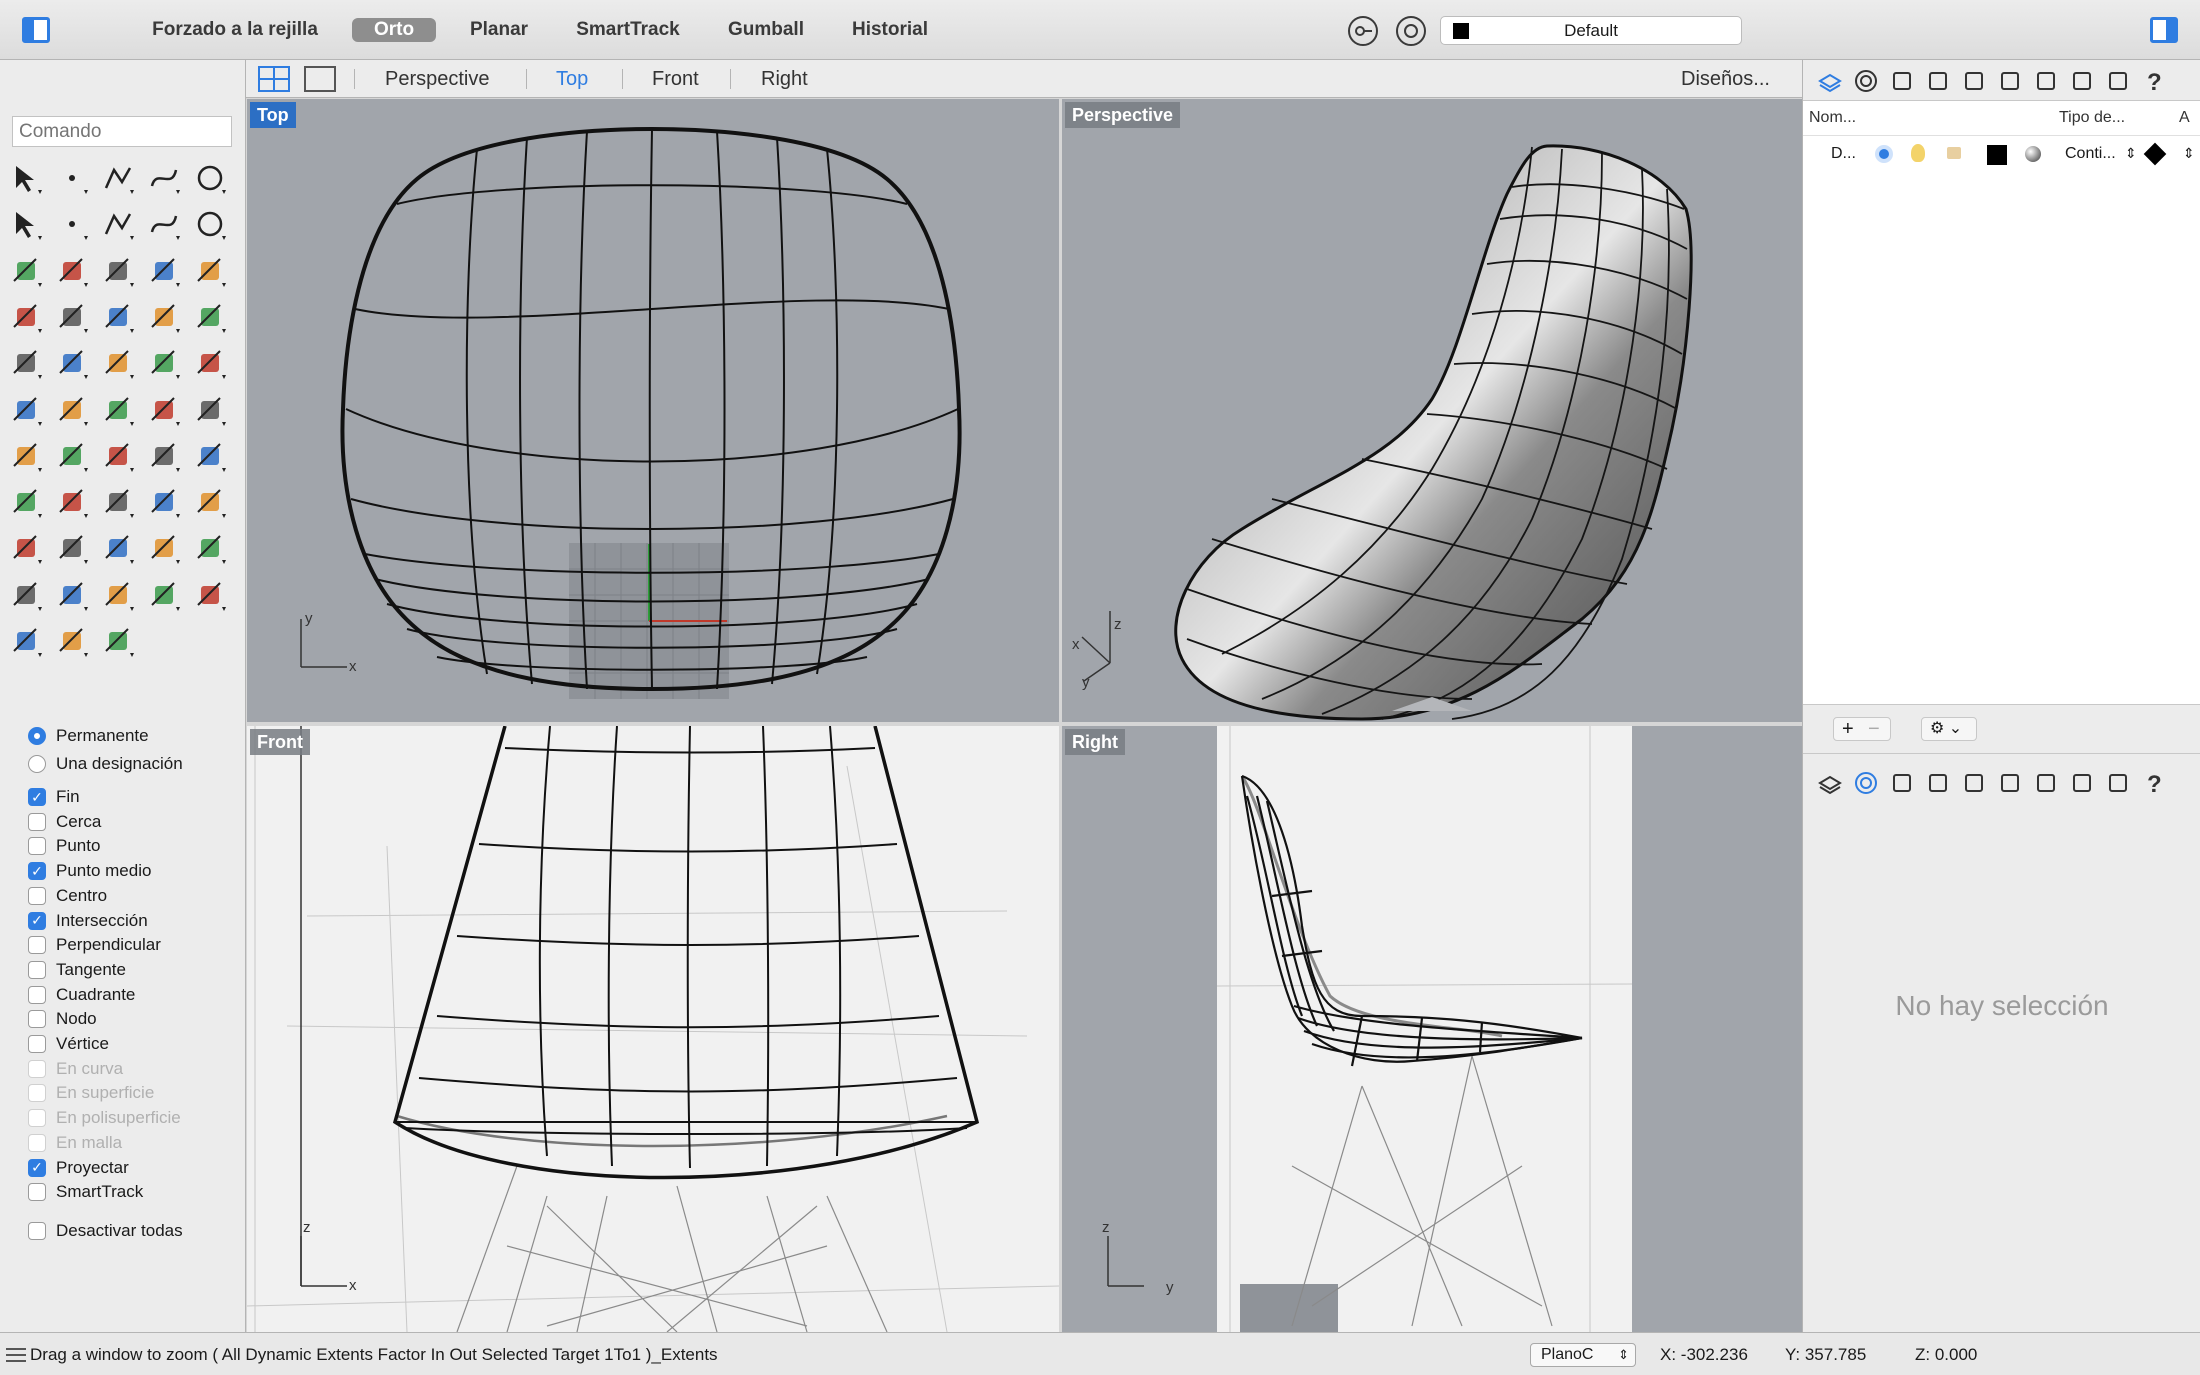  Describe the element at coordinates (1918, 153) in the screenshot. I see `lightbulb-icon` at that location.